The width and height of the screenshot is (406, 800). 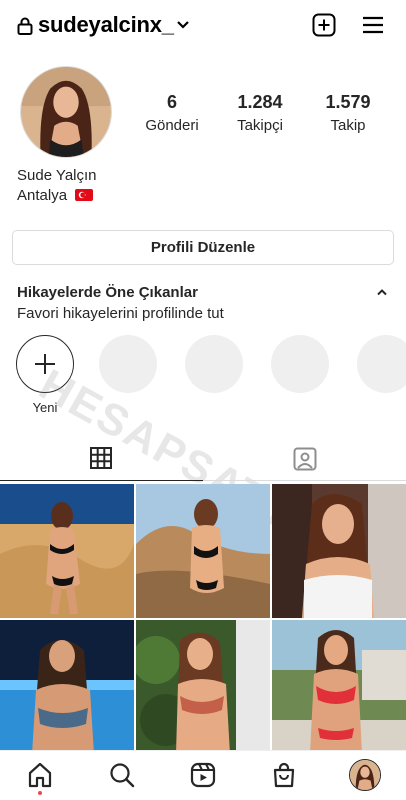 What do you see at coordinates (382, 292) in the screenshot?
I see `chevron-up-icon` at bounding box center [382, 292].